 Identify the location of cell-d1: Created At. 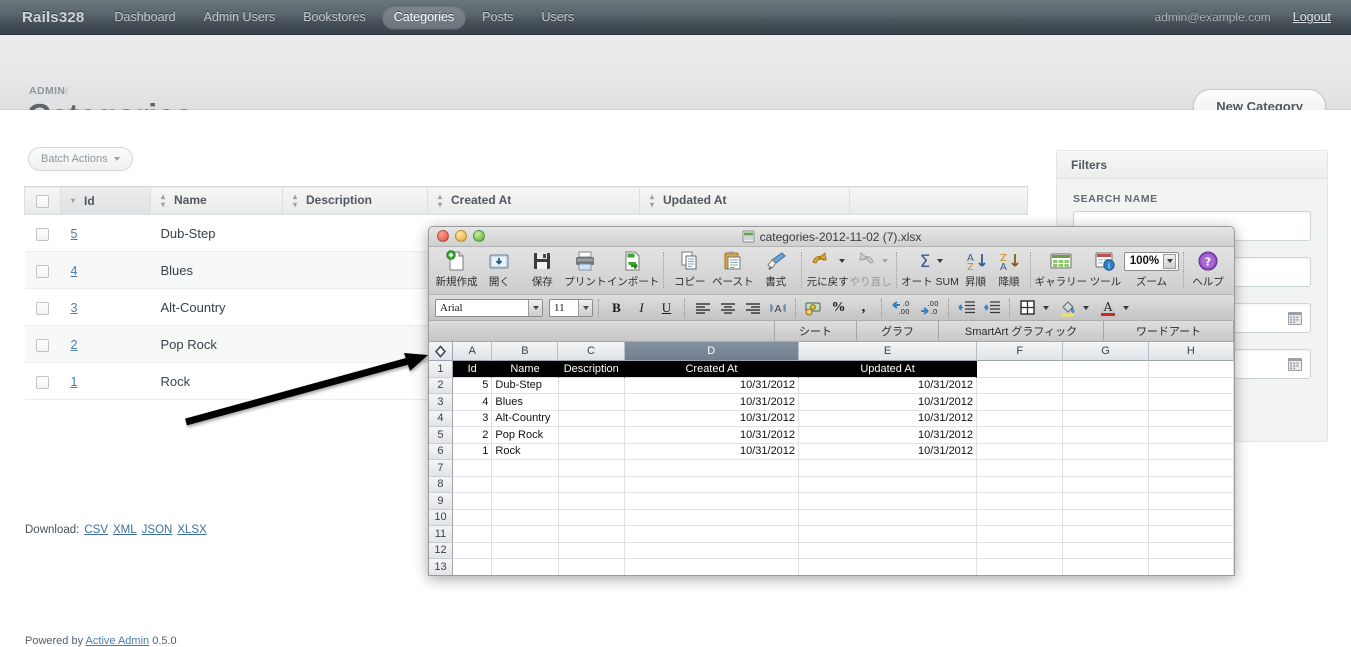
(712, 369).